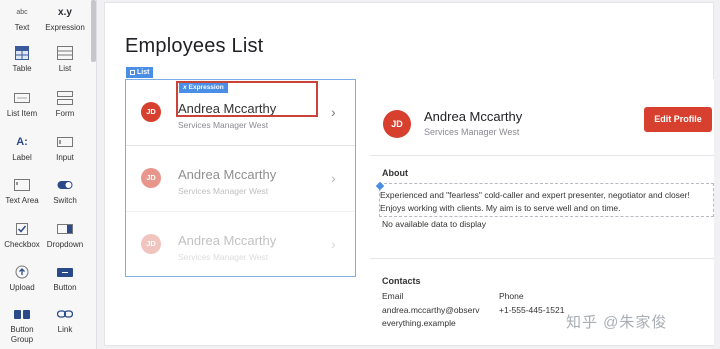 Image resolution: width=720 pixels, height=349 pixels. I want to click on toolbox-scrollbar, so click(93, 31).